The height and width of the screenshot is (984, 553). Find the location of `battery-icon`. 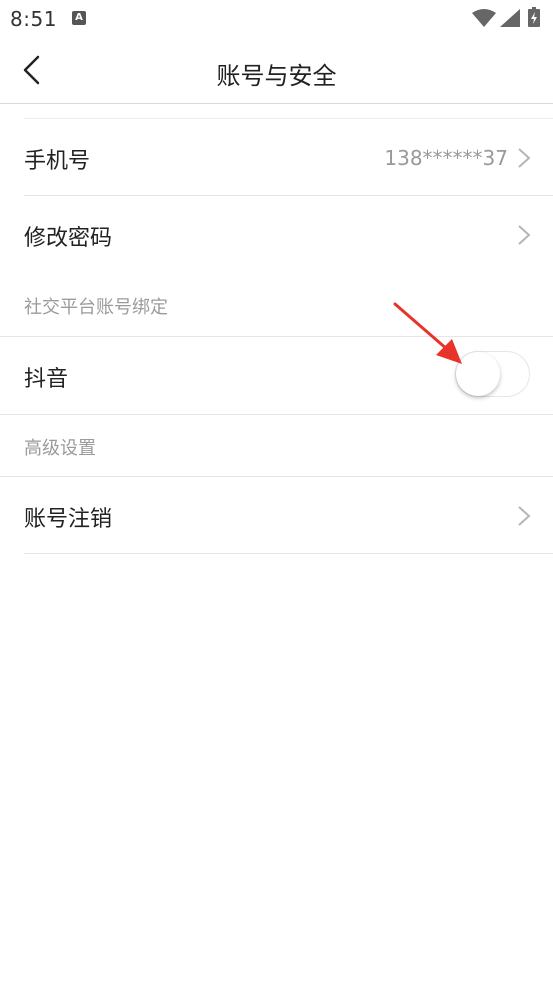

battery-icon is located at coordinates (534, 17).